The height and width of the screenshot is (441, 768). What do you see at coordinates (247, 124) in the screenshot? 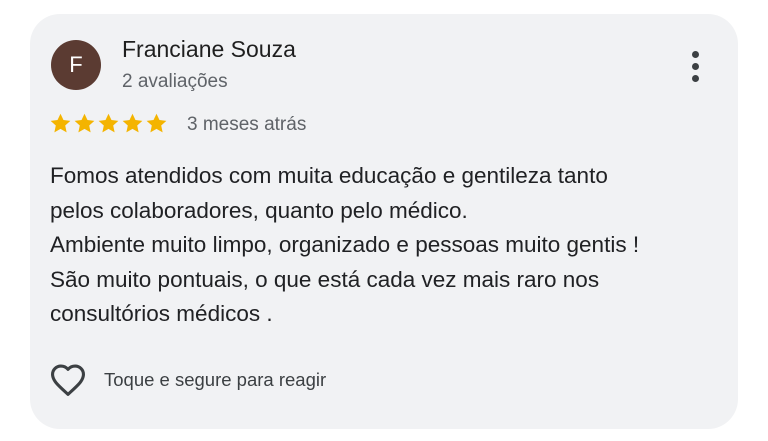
I see `review-time: 3 meses atrás` at bounding box center [247, 124].